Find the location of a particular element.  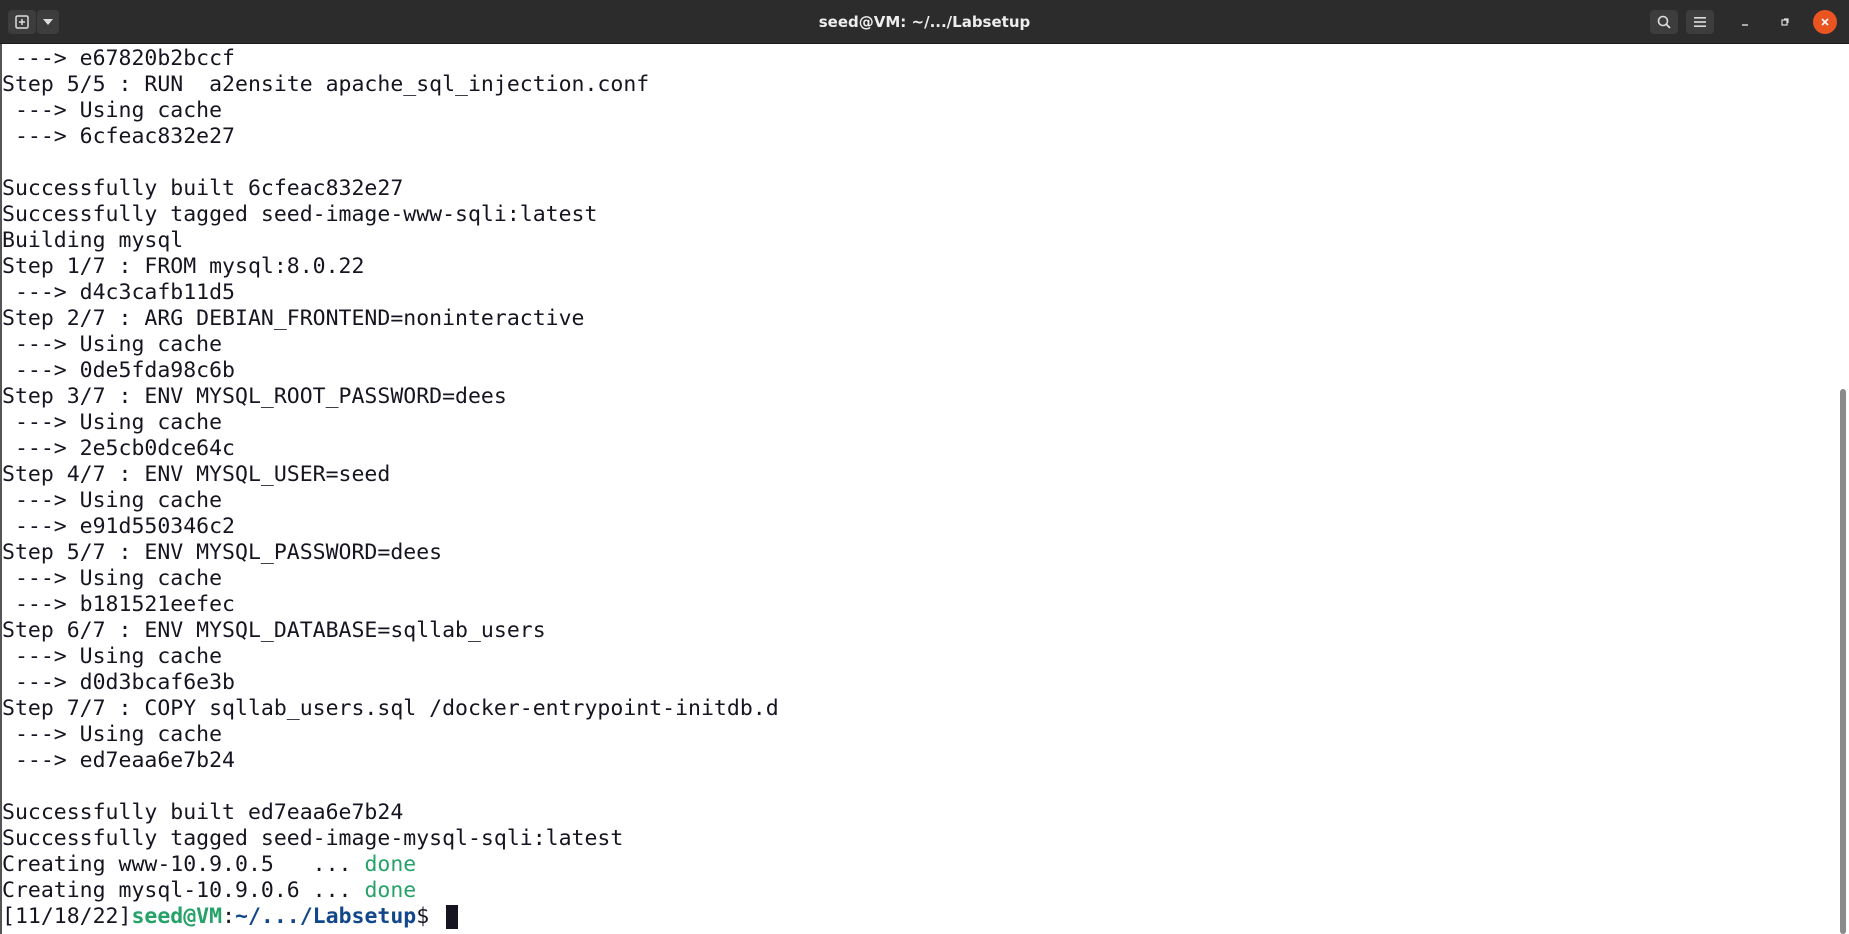

close-button is located at coordinates (1825, 22).